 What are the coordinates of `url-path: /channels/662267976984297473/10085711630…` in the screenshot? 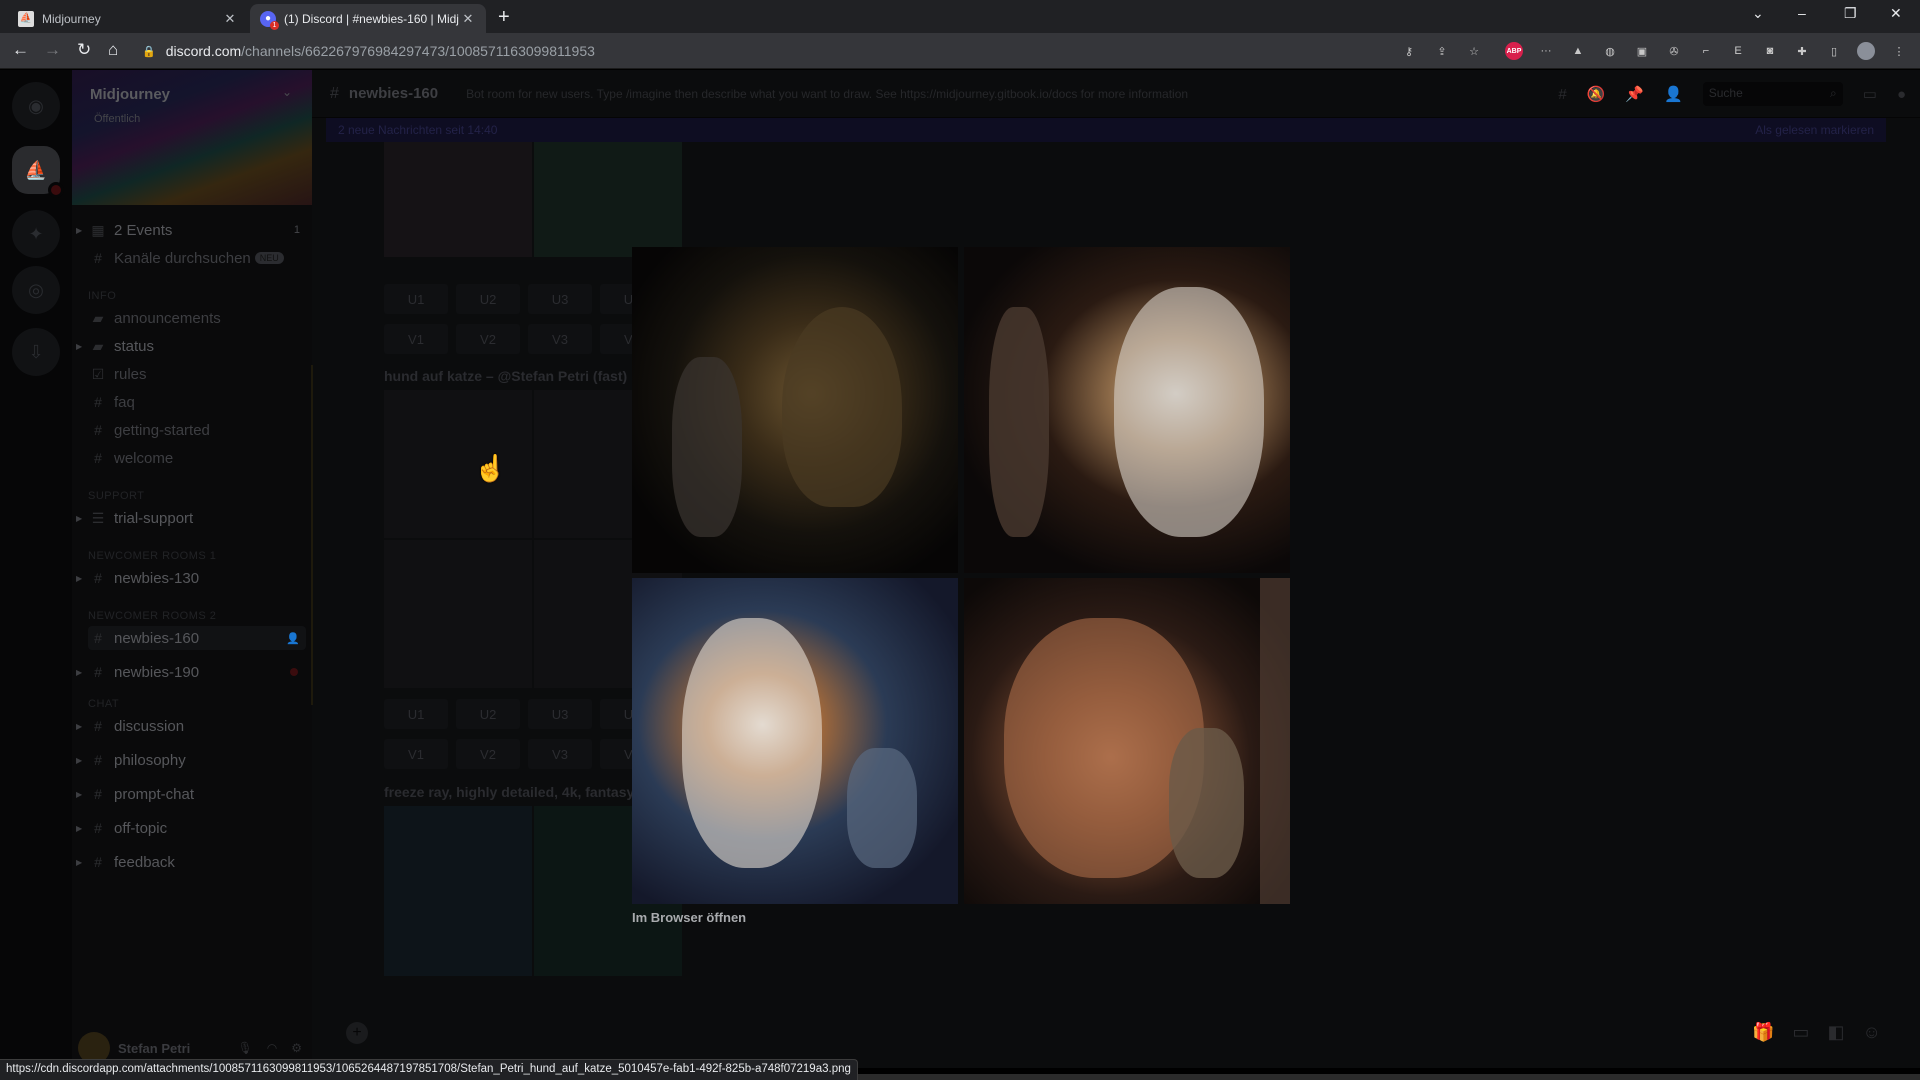 It's located at (418, 51).